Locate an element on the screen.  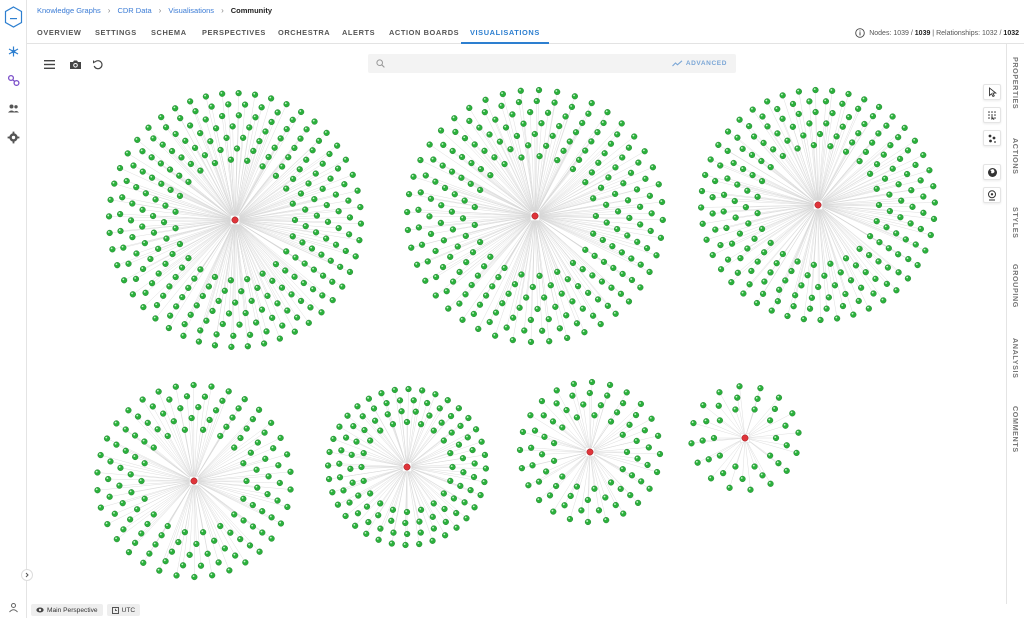
tab-settings: SETTINGS is located at coordinates (116, 33).